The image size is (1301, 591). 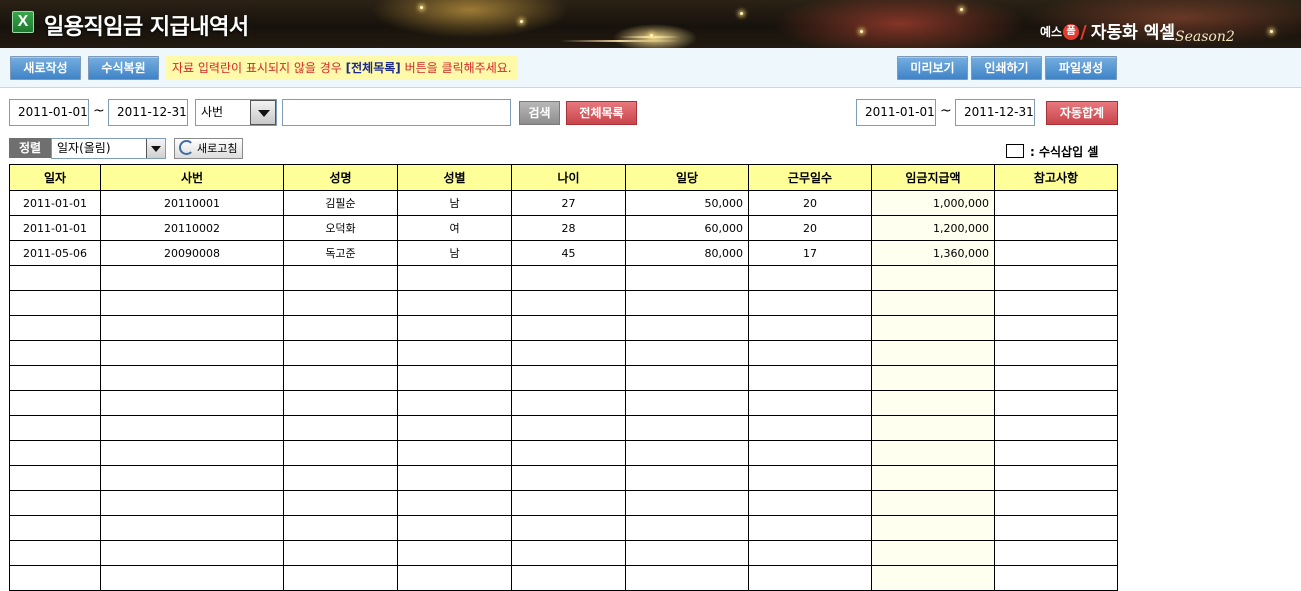 I want to click on table-cell-wage-amount: 1,360,000, so click(x=933, y=253).